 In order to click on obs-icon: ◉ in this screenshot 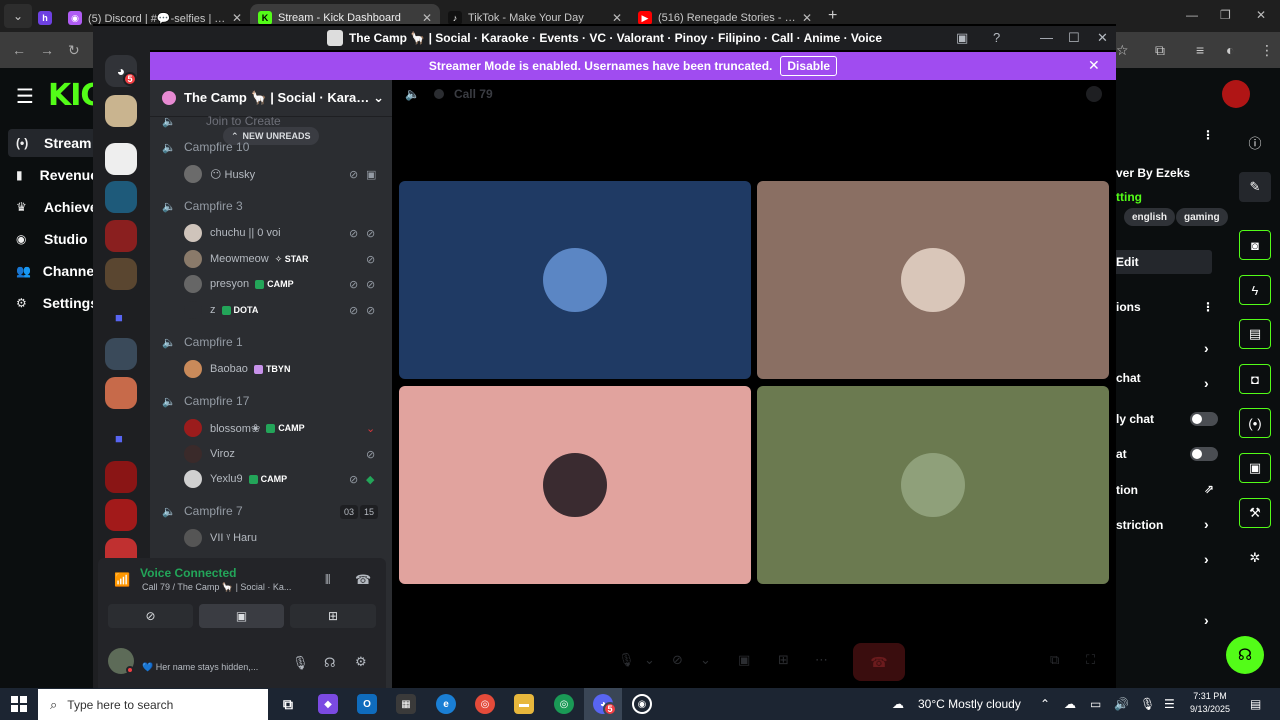, I will do `click(642, 704)`.